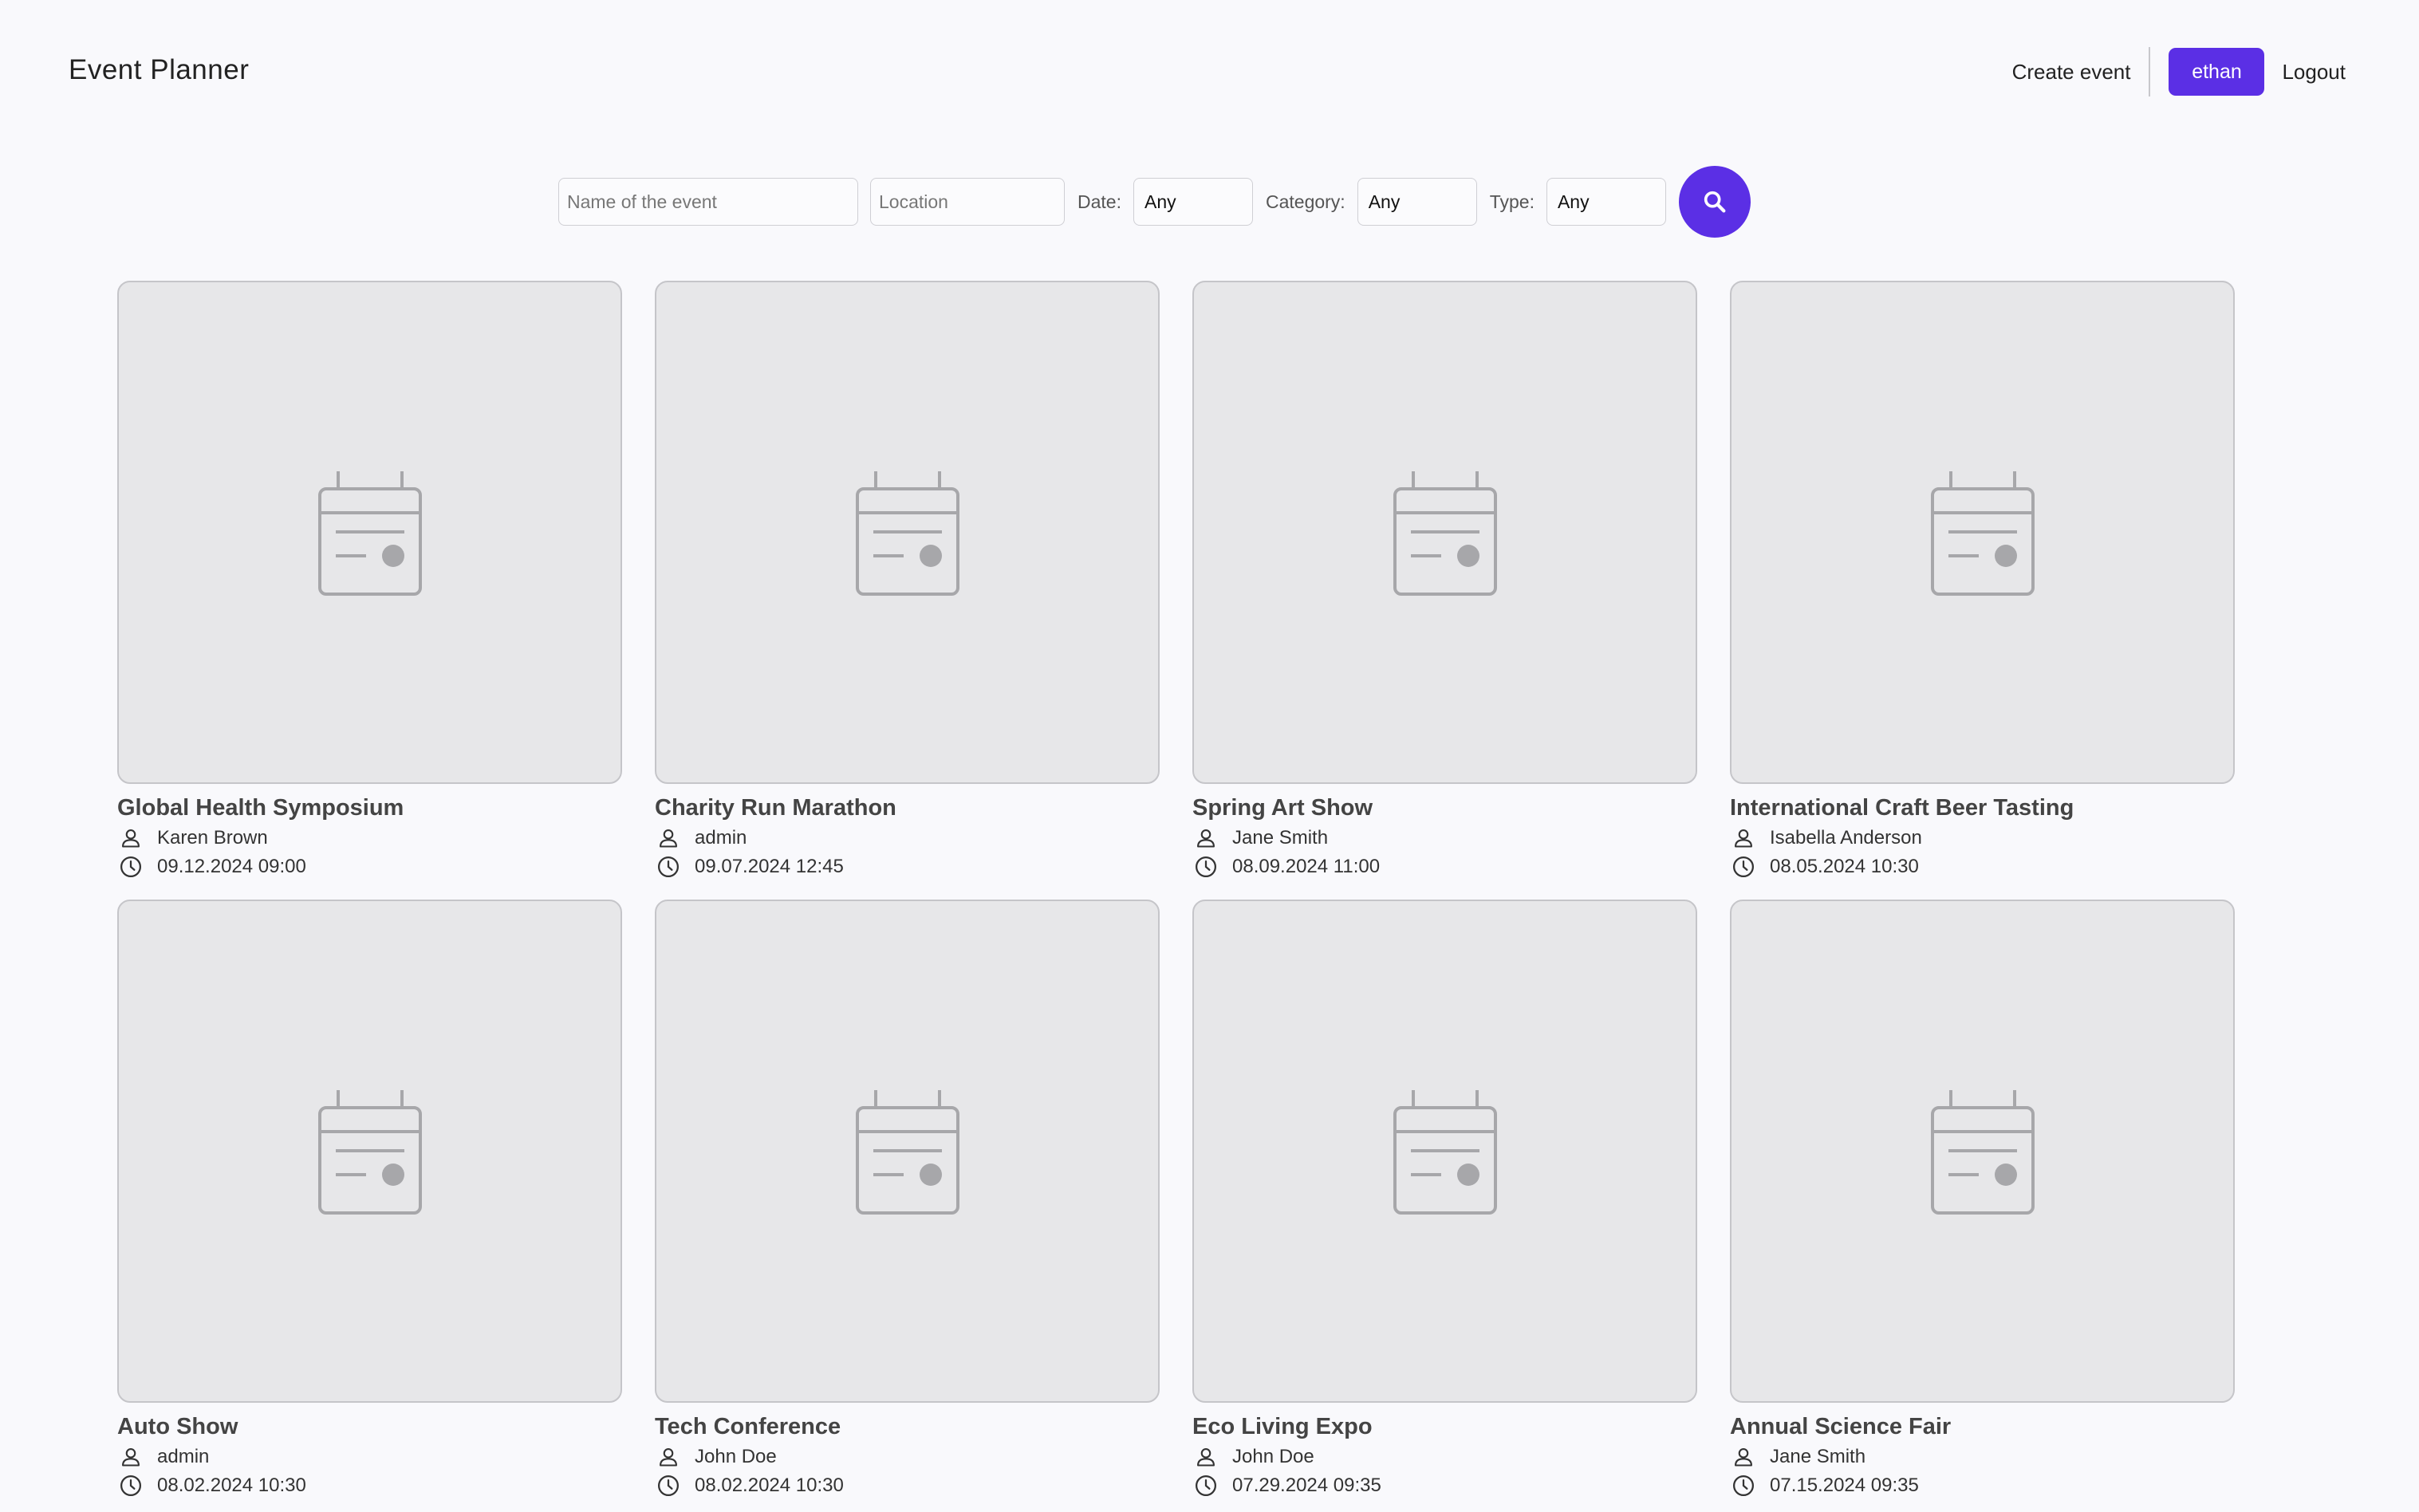 This screenshot has width=2419, height=1512. Describe the element at coordinates (1384, 201) in the screenshot. I see `category-select-value: Any` at that location.